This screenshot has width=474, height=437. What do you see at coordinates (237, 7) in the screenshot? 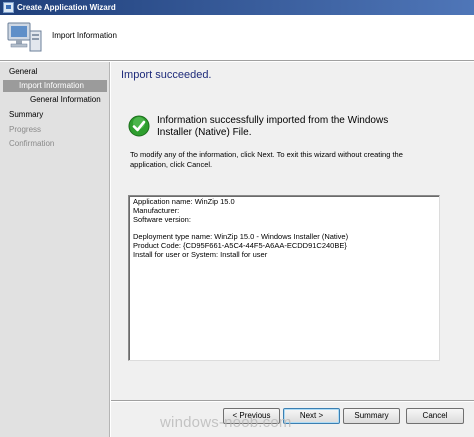
I see `title-bar: Create Application Wizard` at bounding box center [237, 7].